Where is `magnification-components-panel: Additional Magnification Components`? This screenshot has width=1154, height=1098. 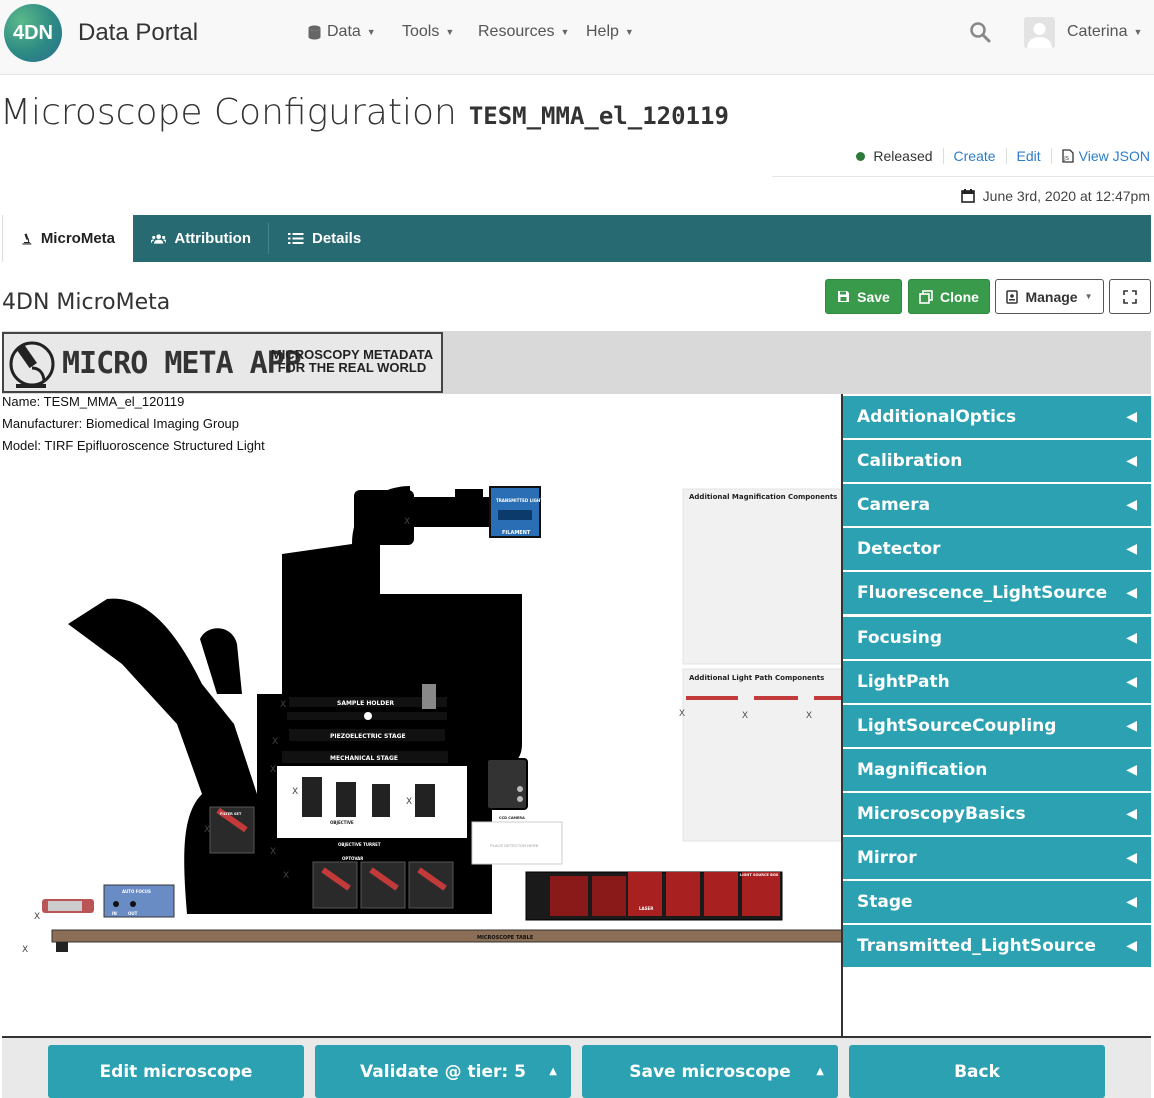 magnification-components-panel: Additional Magnification Components is located at coordinates (762, 576).